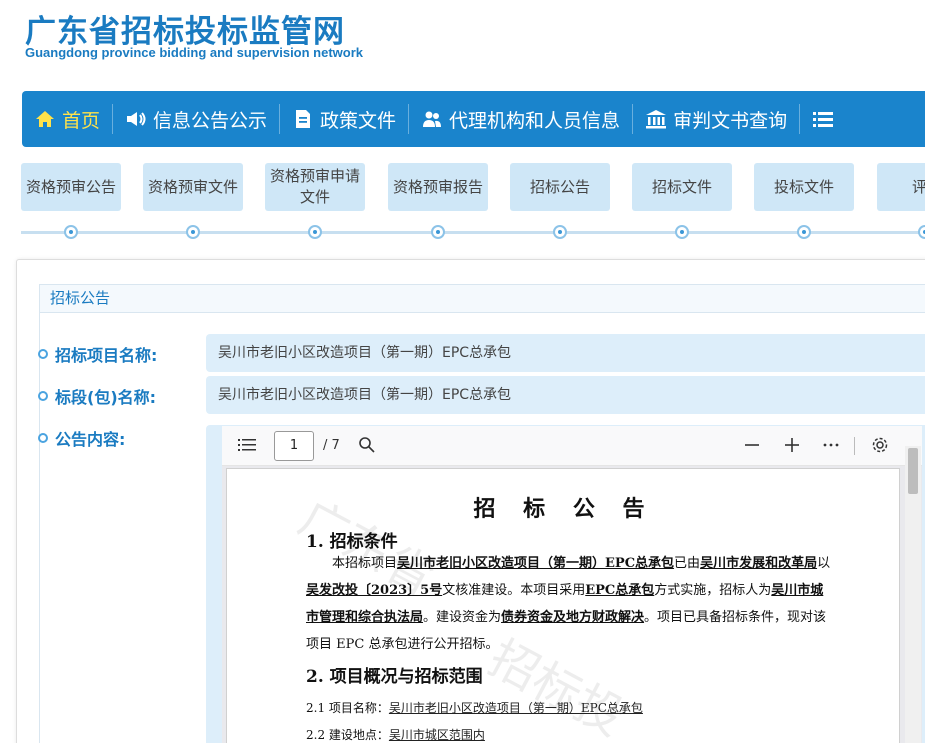  I want to click on pdf-toolbar: 1 / 7, so click(572, 446).